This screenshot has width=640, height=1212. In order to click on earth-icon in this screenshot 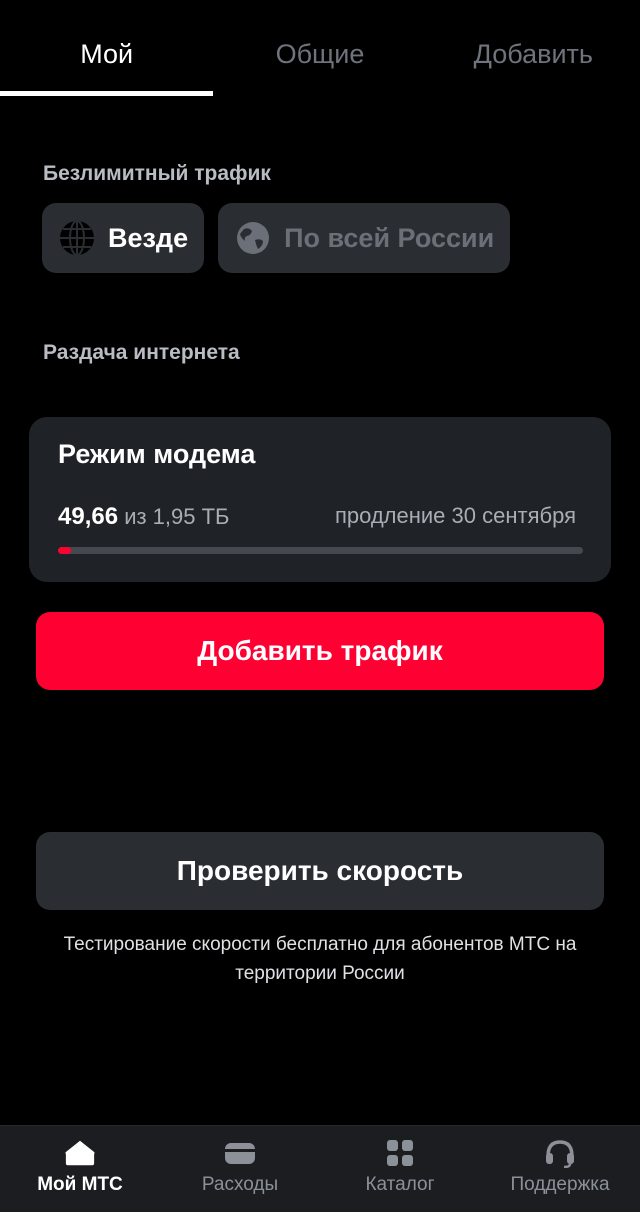, I will do `click(253, 238)`.